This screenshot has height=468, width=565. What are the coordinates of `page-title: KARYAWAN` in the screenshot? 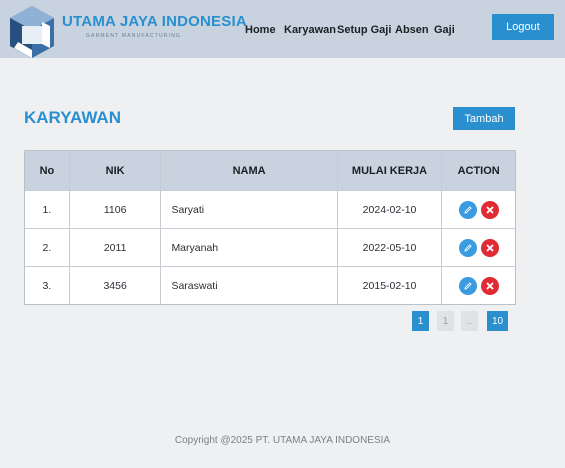 It's located at (72, 117).